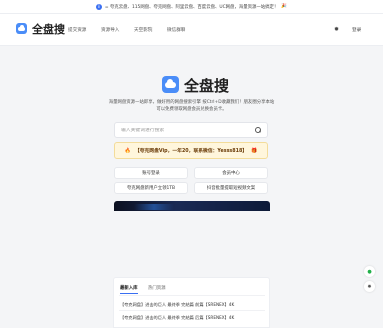 This screenshot has width=383, height=328. What do you see at coordinates (336, 29) in the screenshot?
I see `sun-icon: ✹` at bounding box center [336, 29].